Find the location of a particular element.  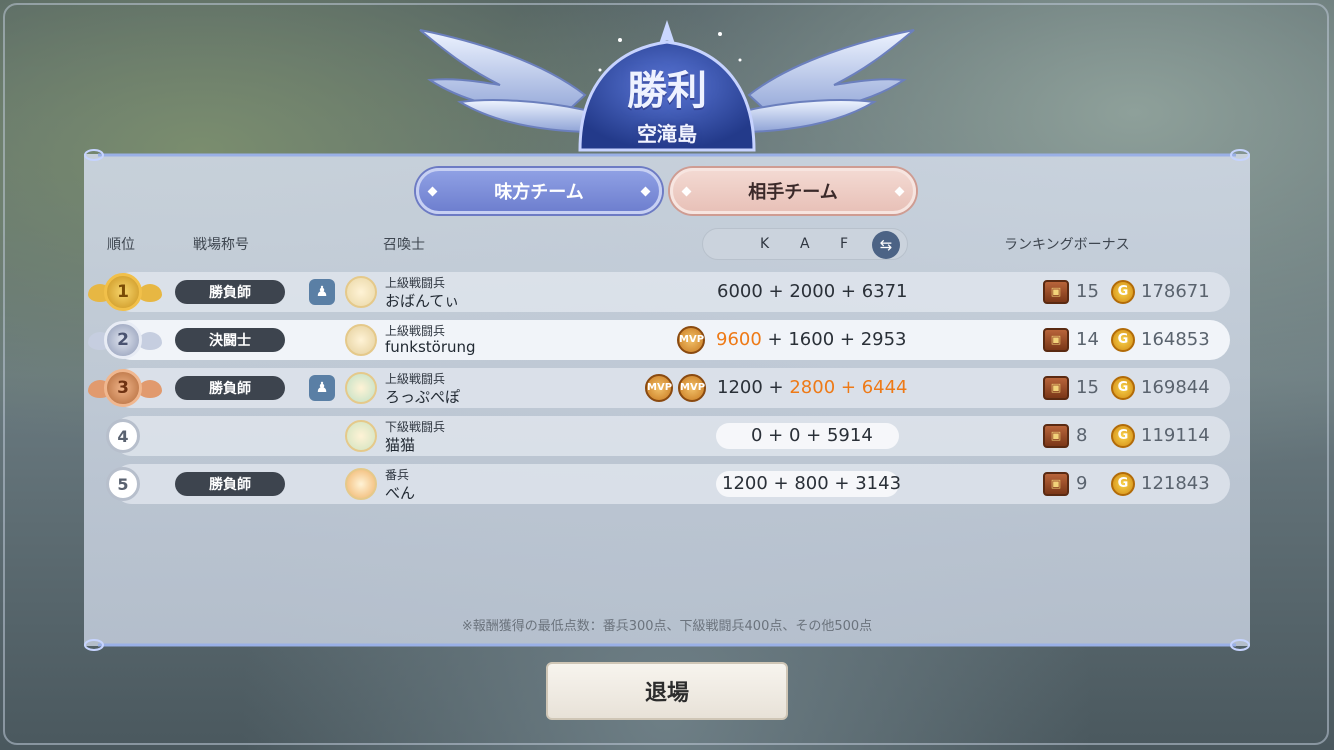

header-ranking-bonus: ランキングボーナス is located at coordinates (1067, 245).